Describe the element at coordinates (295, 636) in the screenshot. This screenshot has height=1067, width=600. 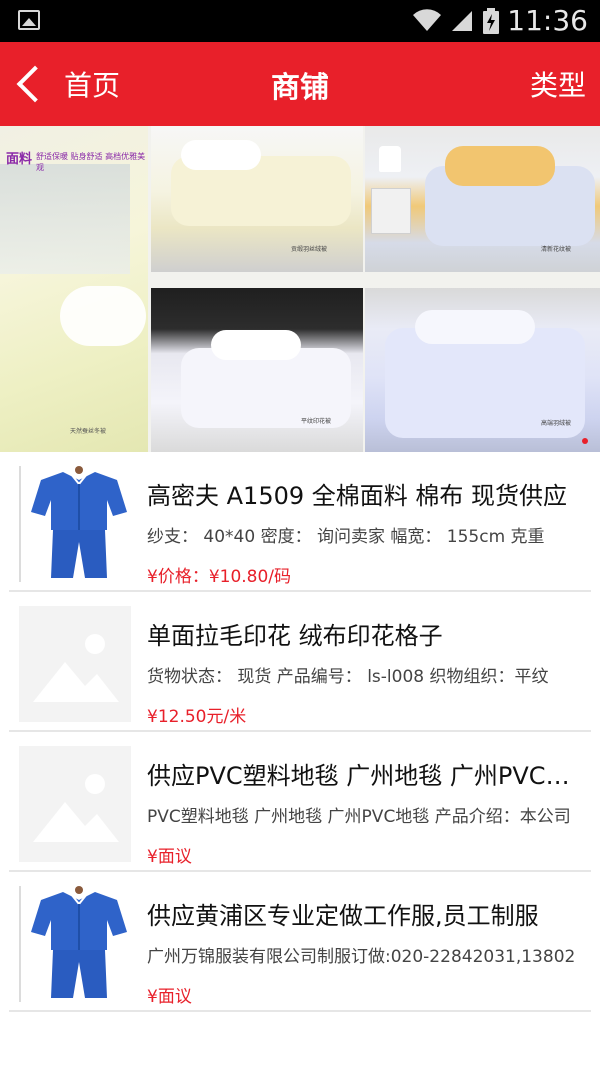
I see `product-title: 单面拉毛印花 绒布印花格子` at that location.